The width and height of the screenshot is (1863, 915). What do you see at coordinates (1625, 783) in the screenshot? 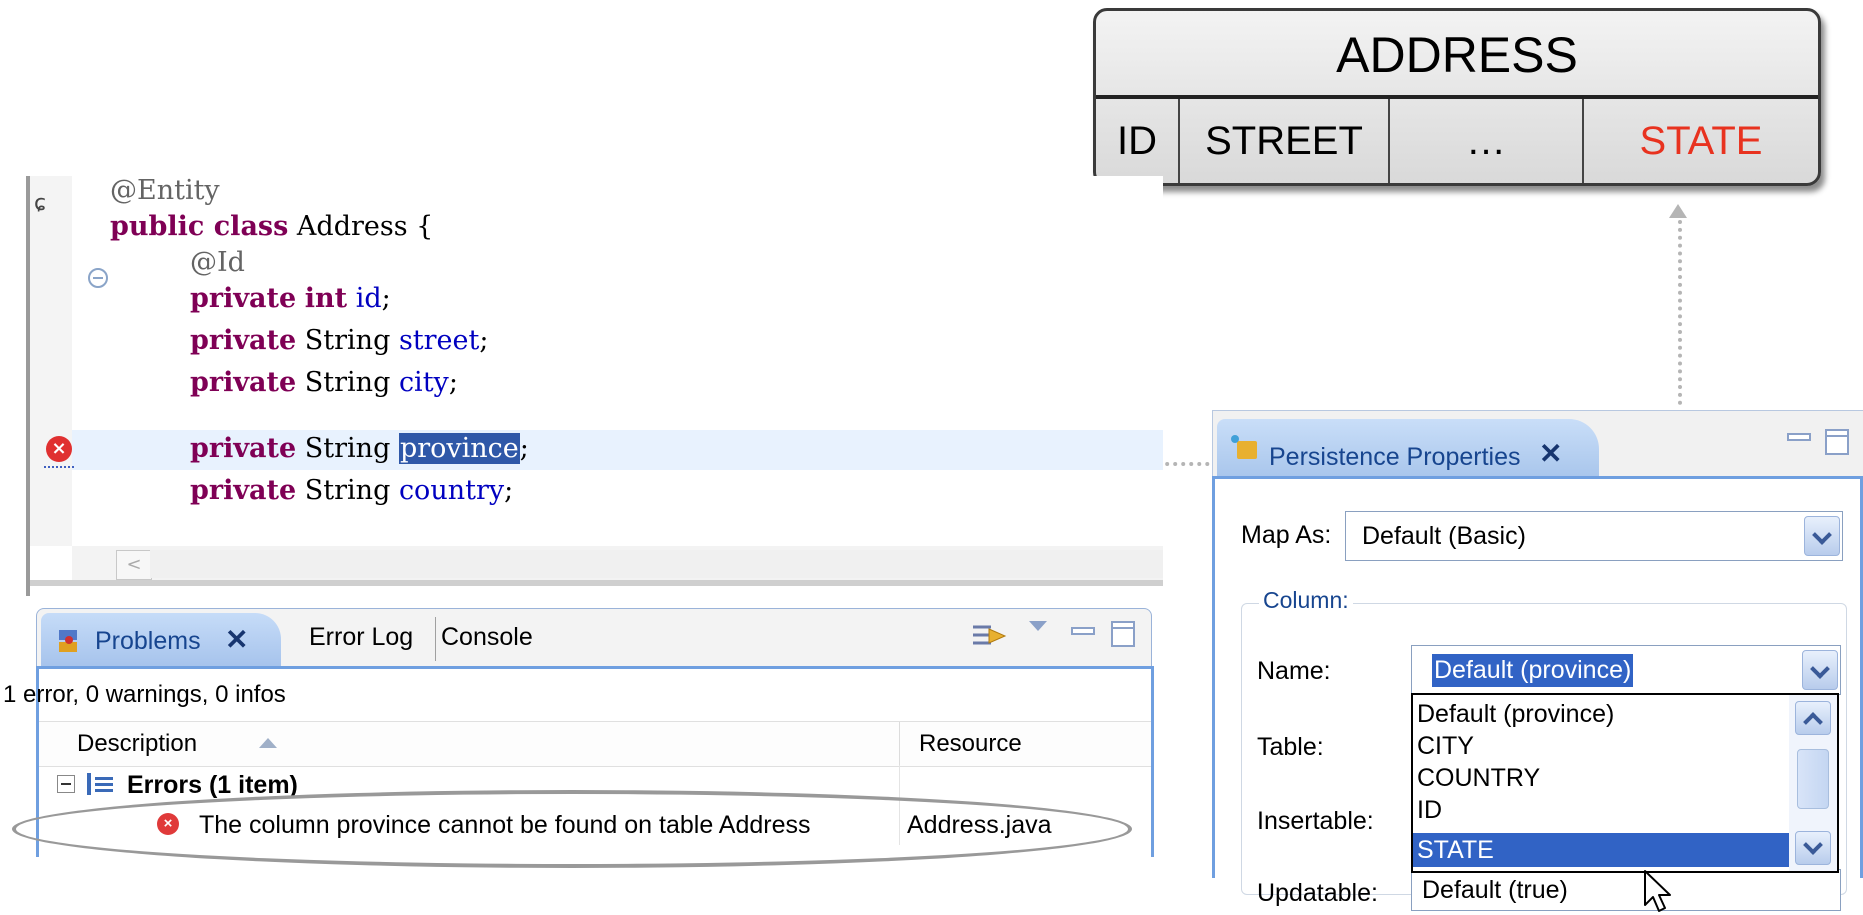
I see `column-name-dropdown-list: Default (province) CITY COUNTRY ID STATE` at bounding box center [1625, 783].